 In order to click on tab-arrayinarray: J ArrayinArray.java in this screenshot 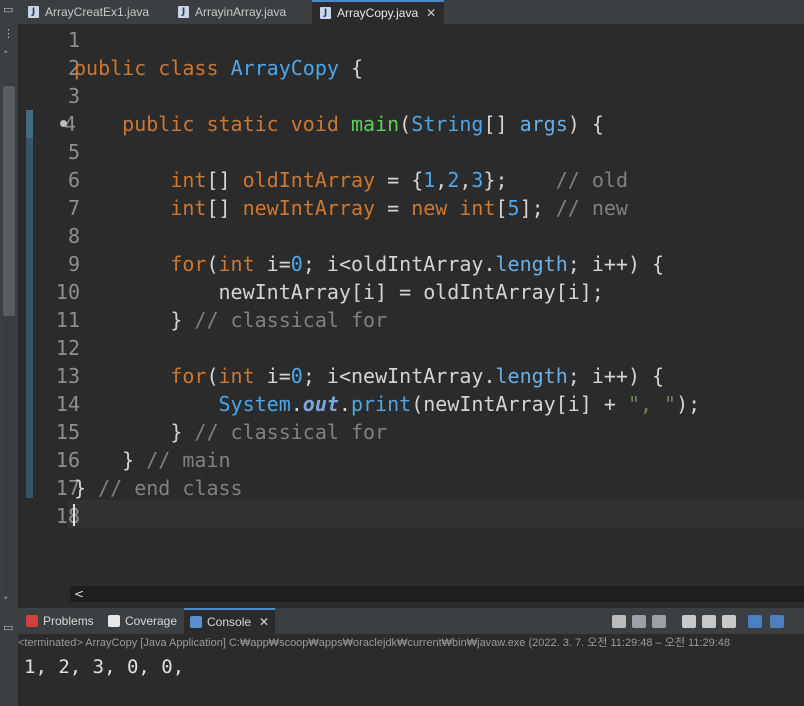, I will do `click(232, 12)`.